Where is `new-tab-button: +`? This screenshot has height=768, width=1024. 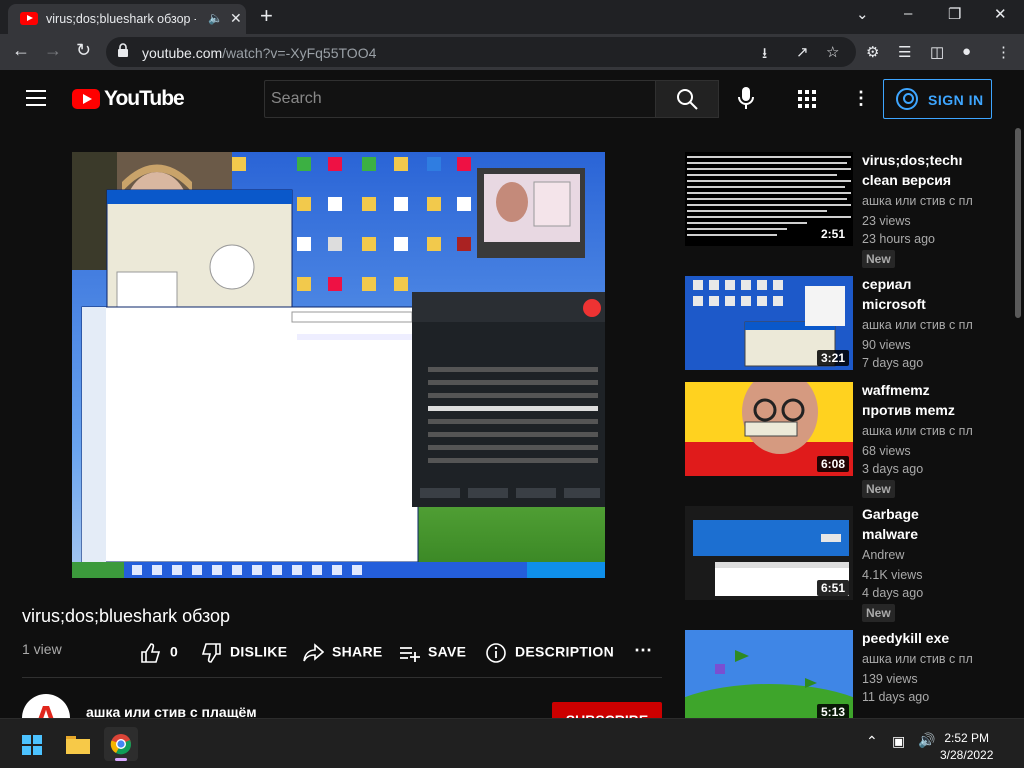 new-tab-button: + is located at coordinates (266, 16).